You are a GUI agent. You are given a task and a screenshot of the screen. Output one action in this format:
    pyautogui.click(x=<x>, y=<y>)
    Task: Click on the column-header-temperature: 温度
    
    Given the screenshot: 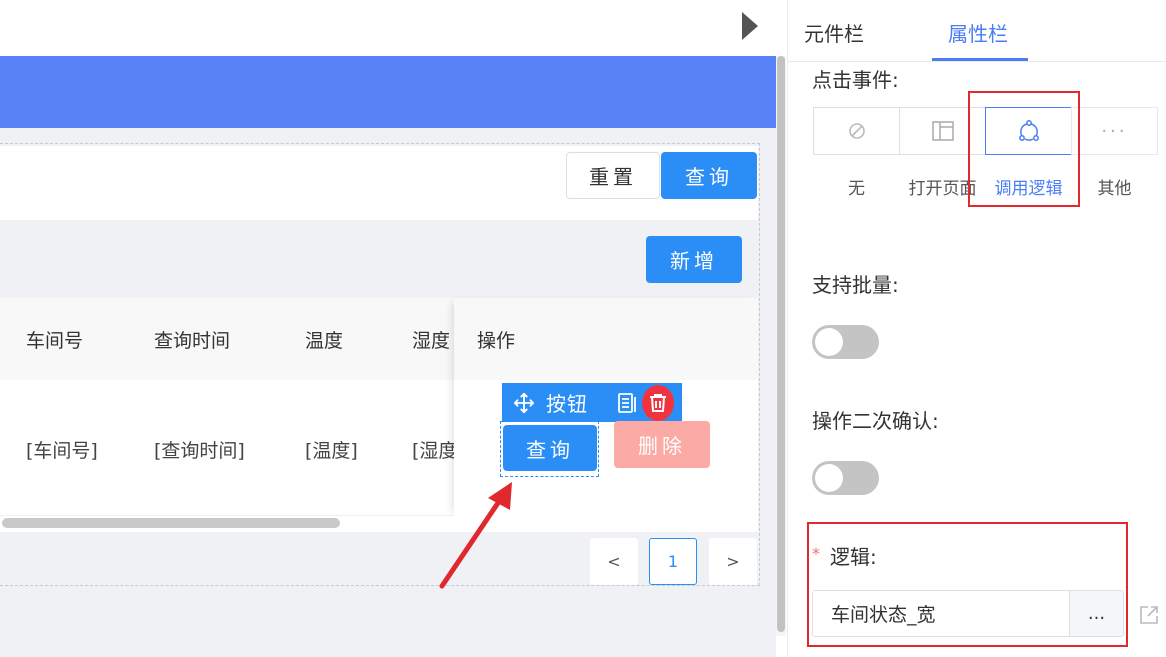 What is the action you would take?
    pyautogui.click(x=324, y=341)
    